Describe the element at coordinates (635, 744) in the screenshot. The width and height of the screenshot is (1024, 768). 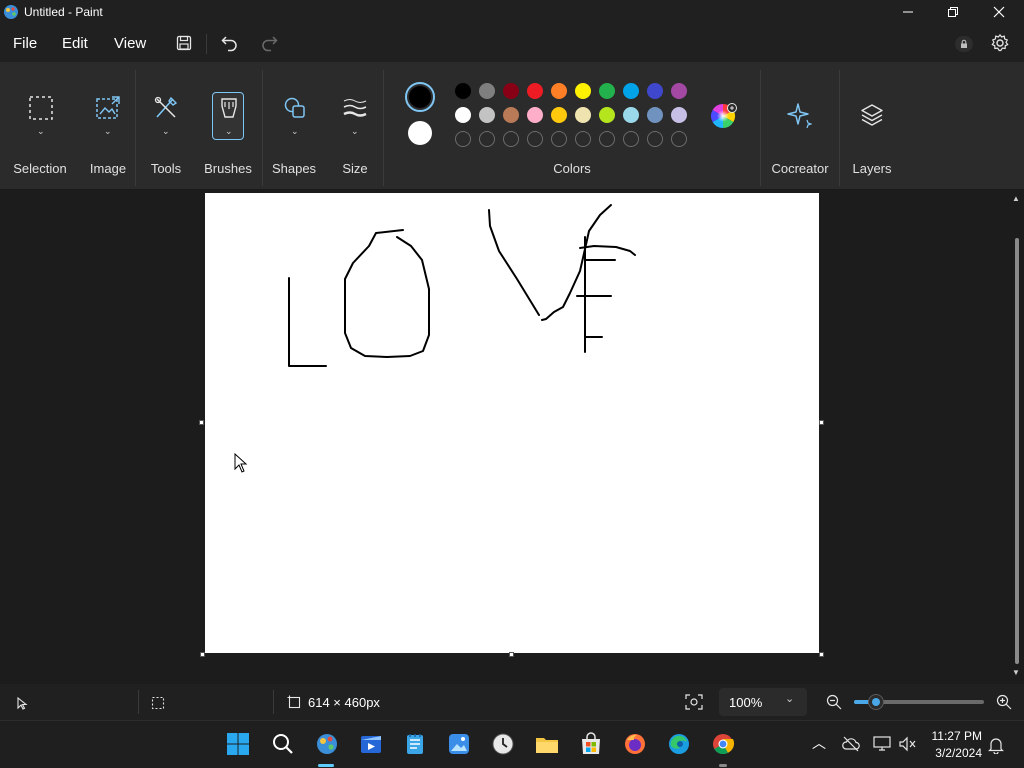
I see `taskbar-firefox` at that location.